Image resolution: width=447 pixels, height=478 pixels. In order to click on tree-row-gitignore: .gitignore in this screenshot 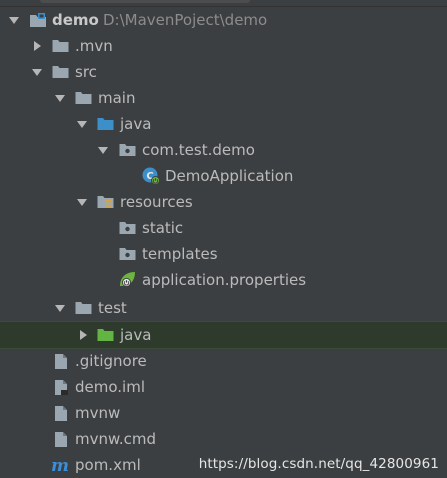, I will do `click(223, 361)`.